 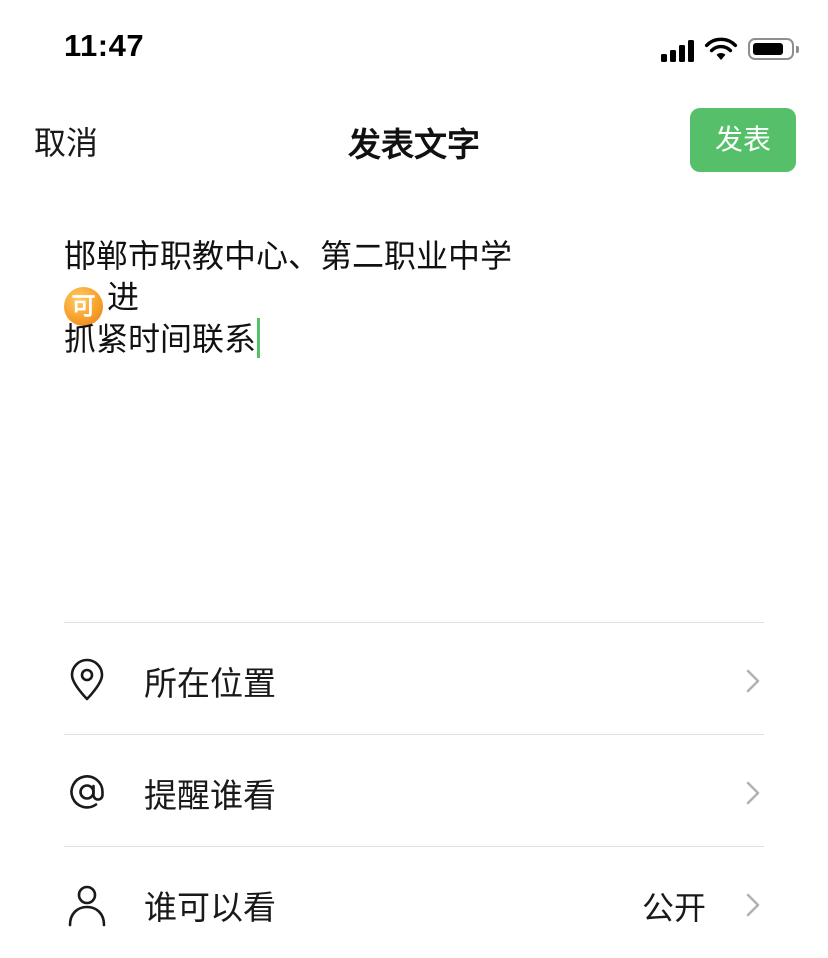 I want to click on at-sign-icon, so click(x=87, y=792).